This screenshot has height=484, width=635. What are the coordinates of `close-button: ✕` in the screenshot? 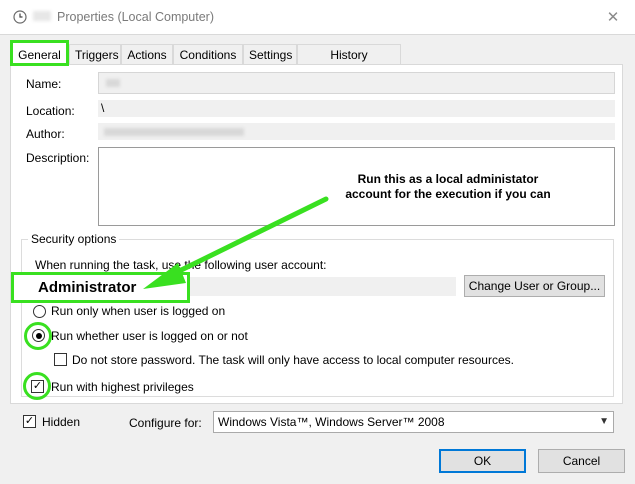 It's located at (613, 17).